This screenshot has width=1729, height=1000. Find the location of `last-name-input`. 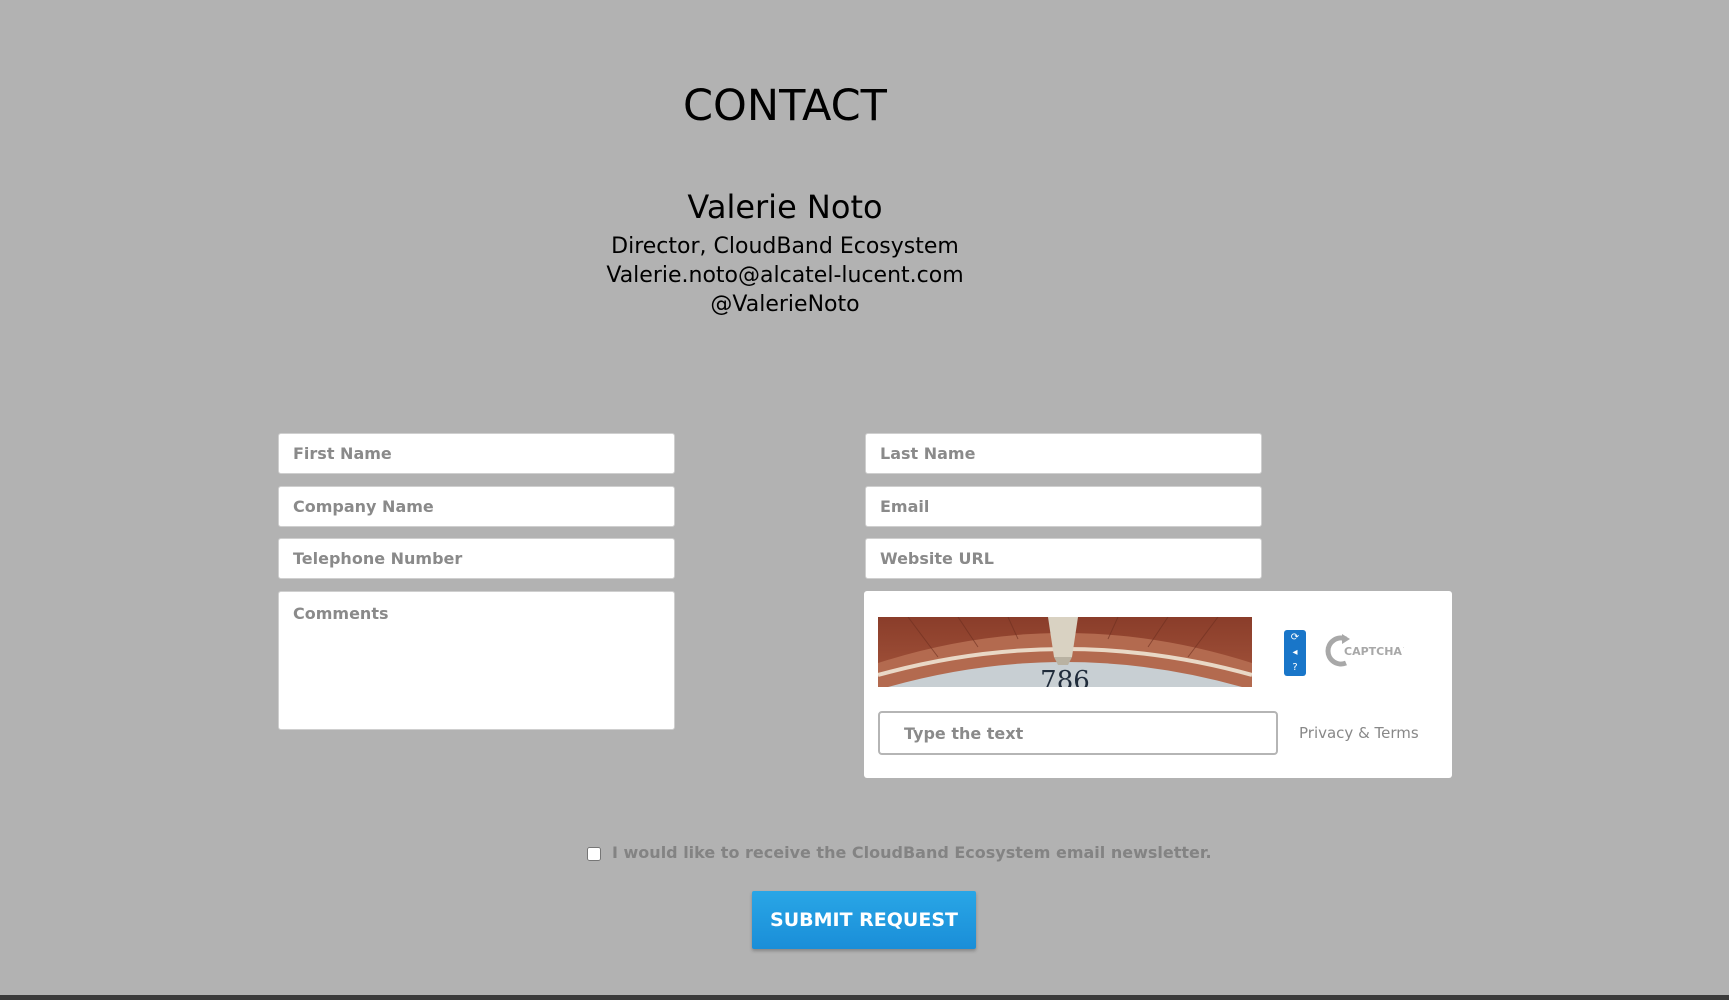

last-name-input is located at coordinates (1063, 453).